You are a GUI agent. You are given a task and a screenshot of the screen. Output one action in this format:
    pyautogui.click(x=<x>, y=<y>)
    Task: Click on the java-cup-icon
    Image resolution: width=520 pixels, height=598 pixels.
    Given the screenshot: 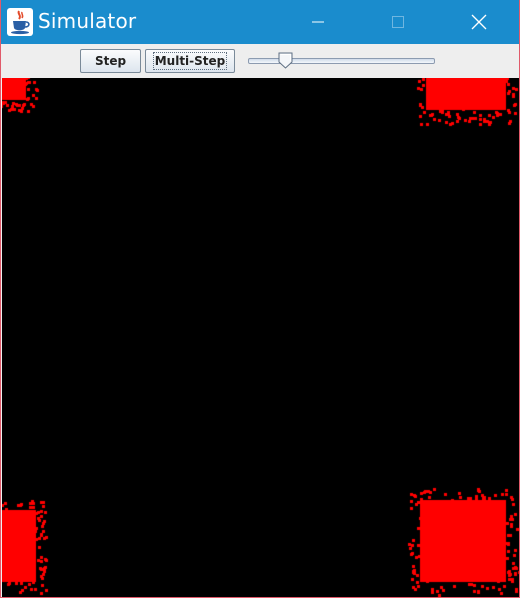 What is the action you would take?
    pyautogui.click(x=20, y=22)
    